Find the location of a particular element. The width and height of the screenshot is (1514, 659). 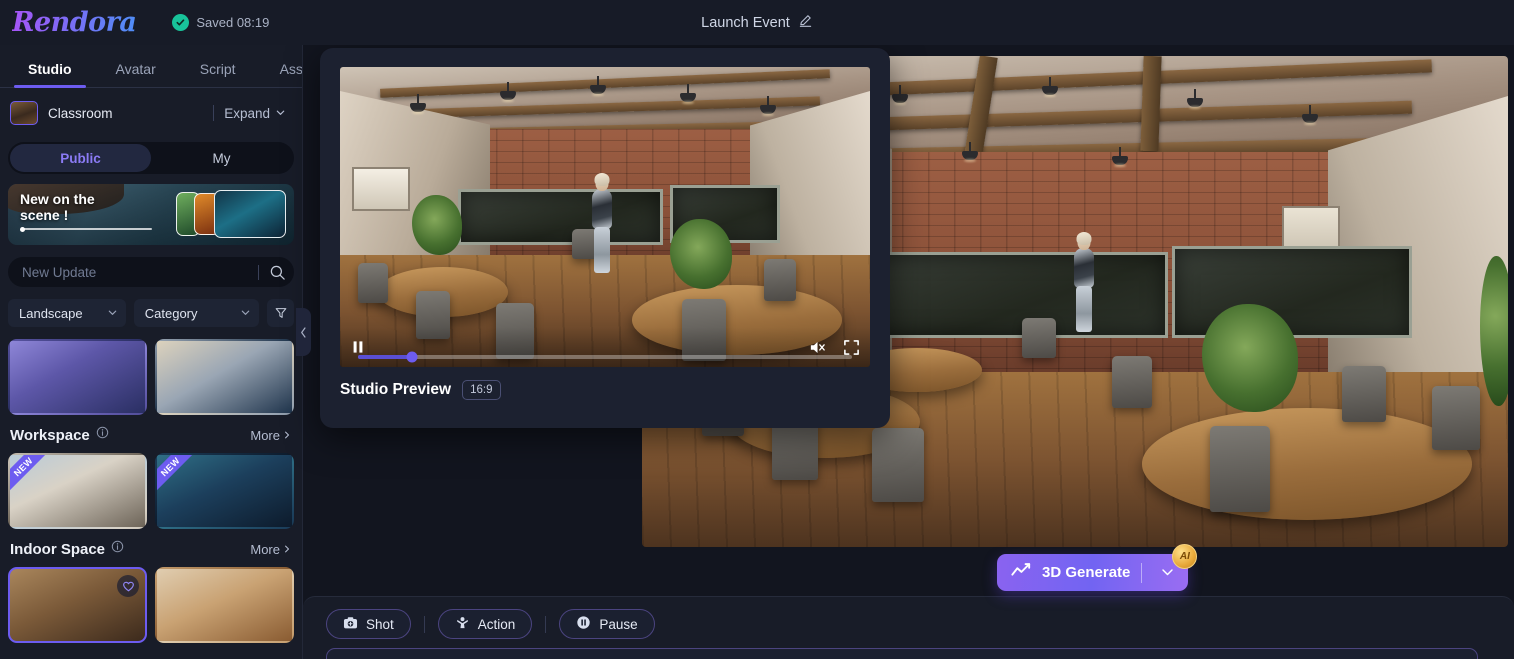

progress-knob is located at coordinates (412, 357).